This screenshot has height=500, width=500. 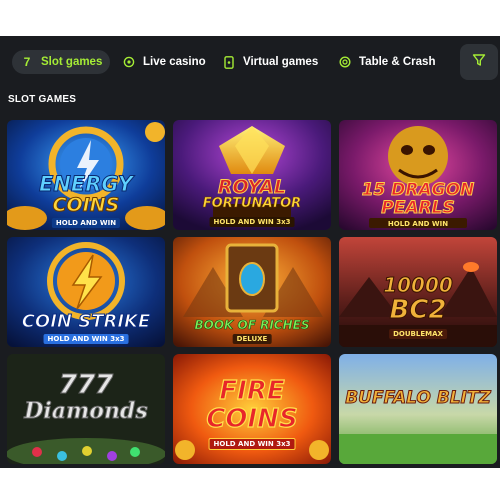 I want to click on game-tile-fire-coins: FIRE COINS HOLD AND WIN 3x3, so click(x=252, y=409).